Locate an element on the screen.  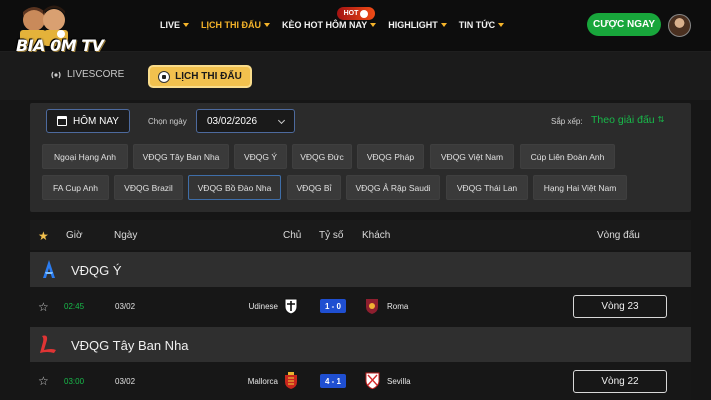
nav-news: TIN TỨC is located at coordinates (481, 25).